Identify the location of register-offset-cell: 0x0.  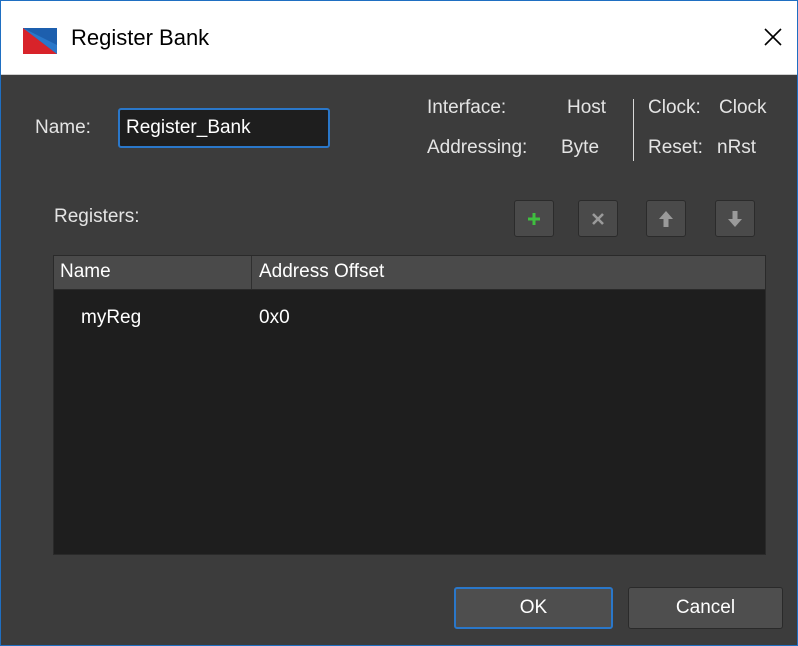
(274, 318).